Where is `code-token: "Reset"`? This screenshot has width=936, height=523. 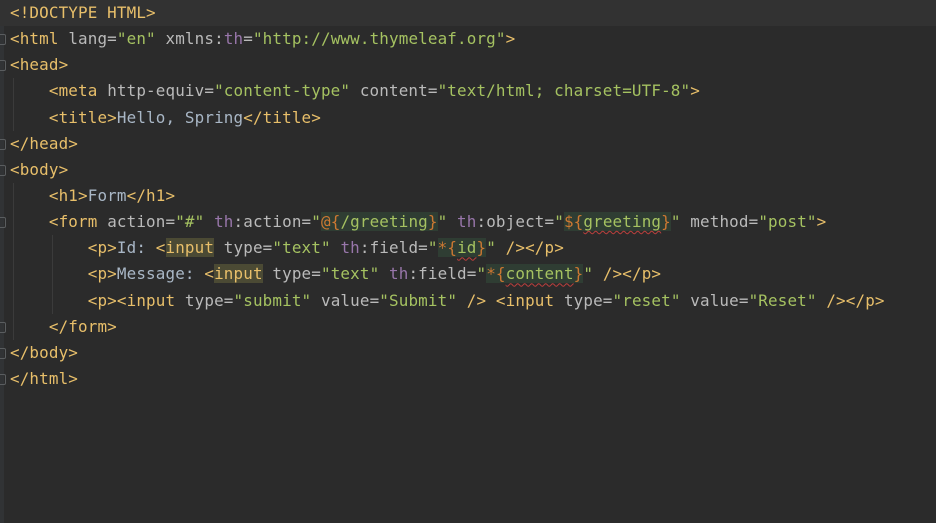 code-token: "Reset" is located at coordinates (782, 300).